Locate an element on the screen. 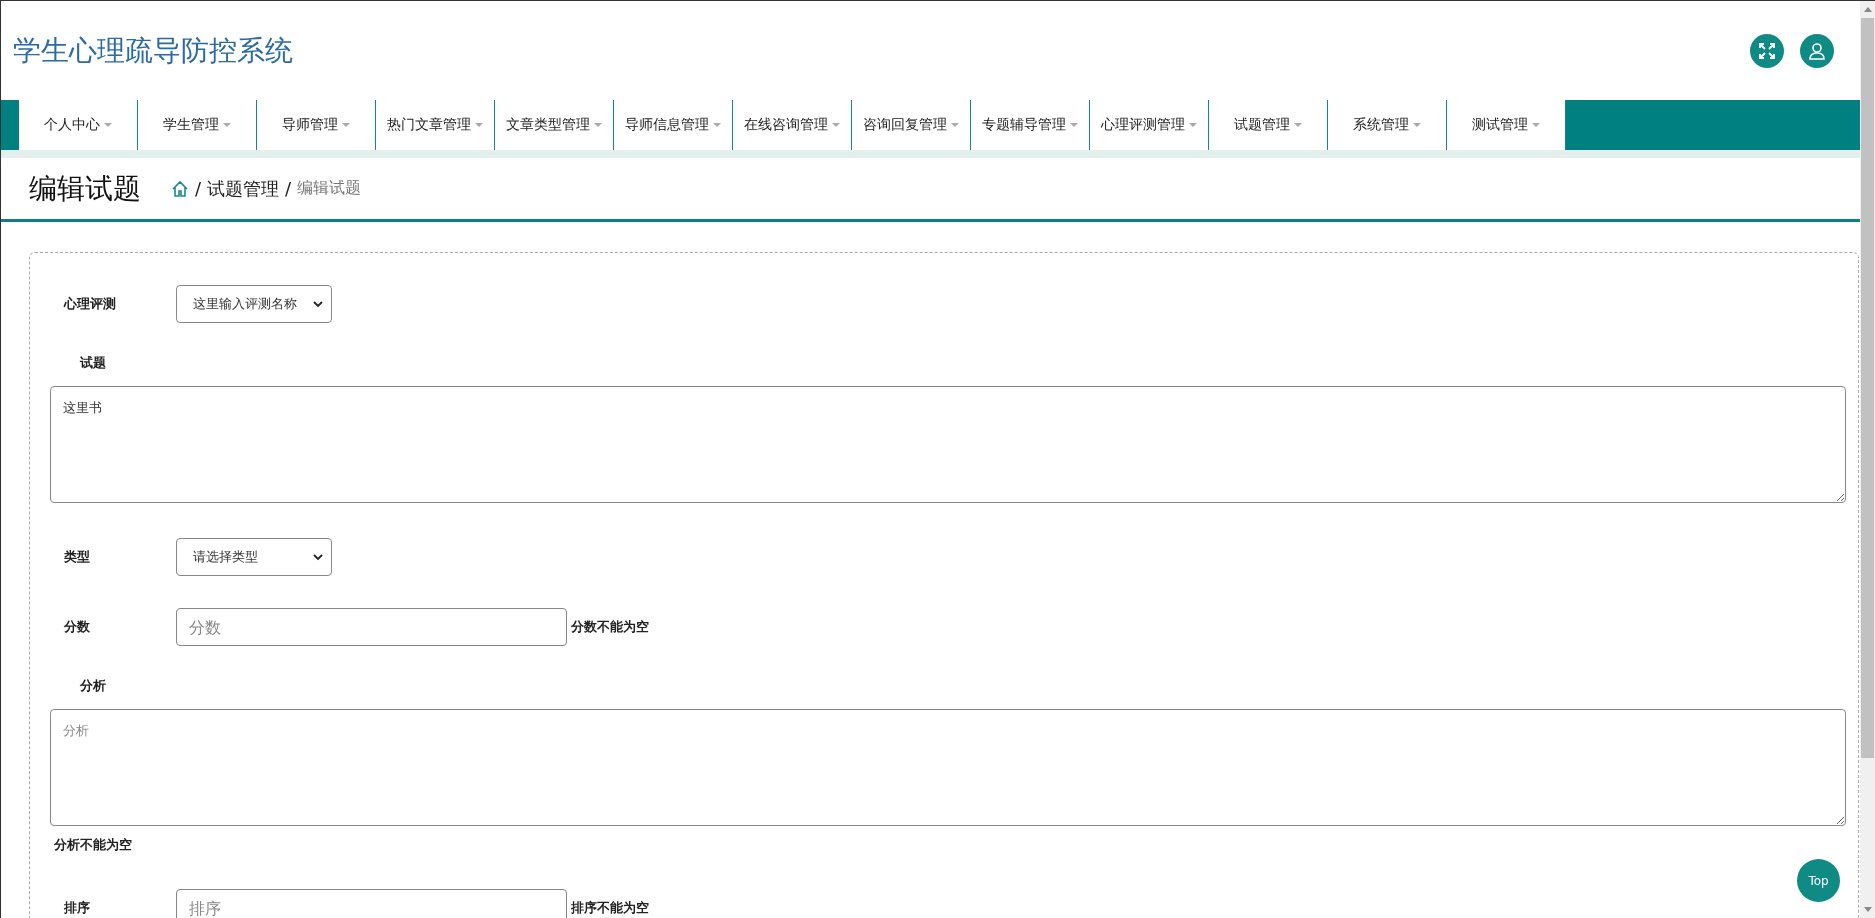 This screenshot has width=1875, height=918. back-to-top-button: Top is located at coordinates (1818, 880).